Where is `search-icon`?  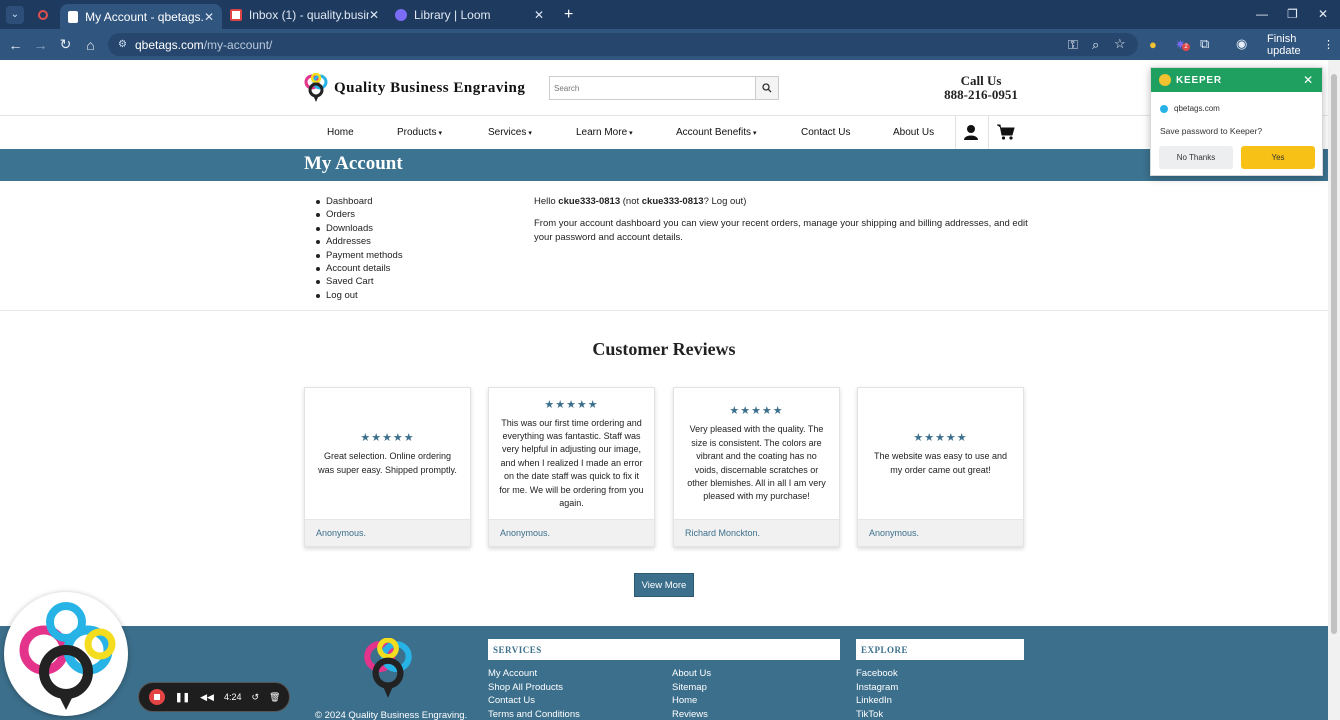
search-icon is located at coordinates (767, 88).